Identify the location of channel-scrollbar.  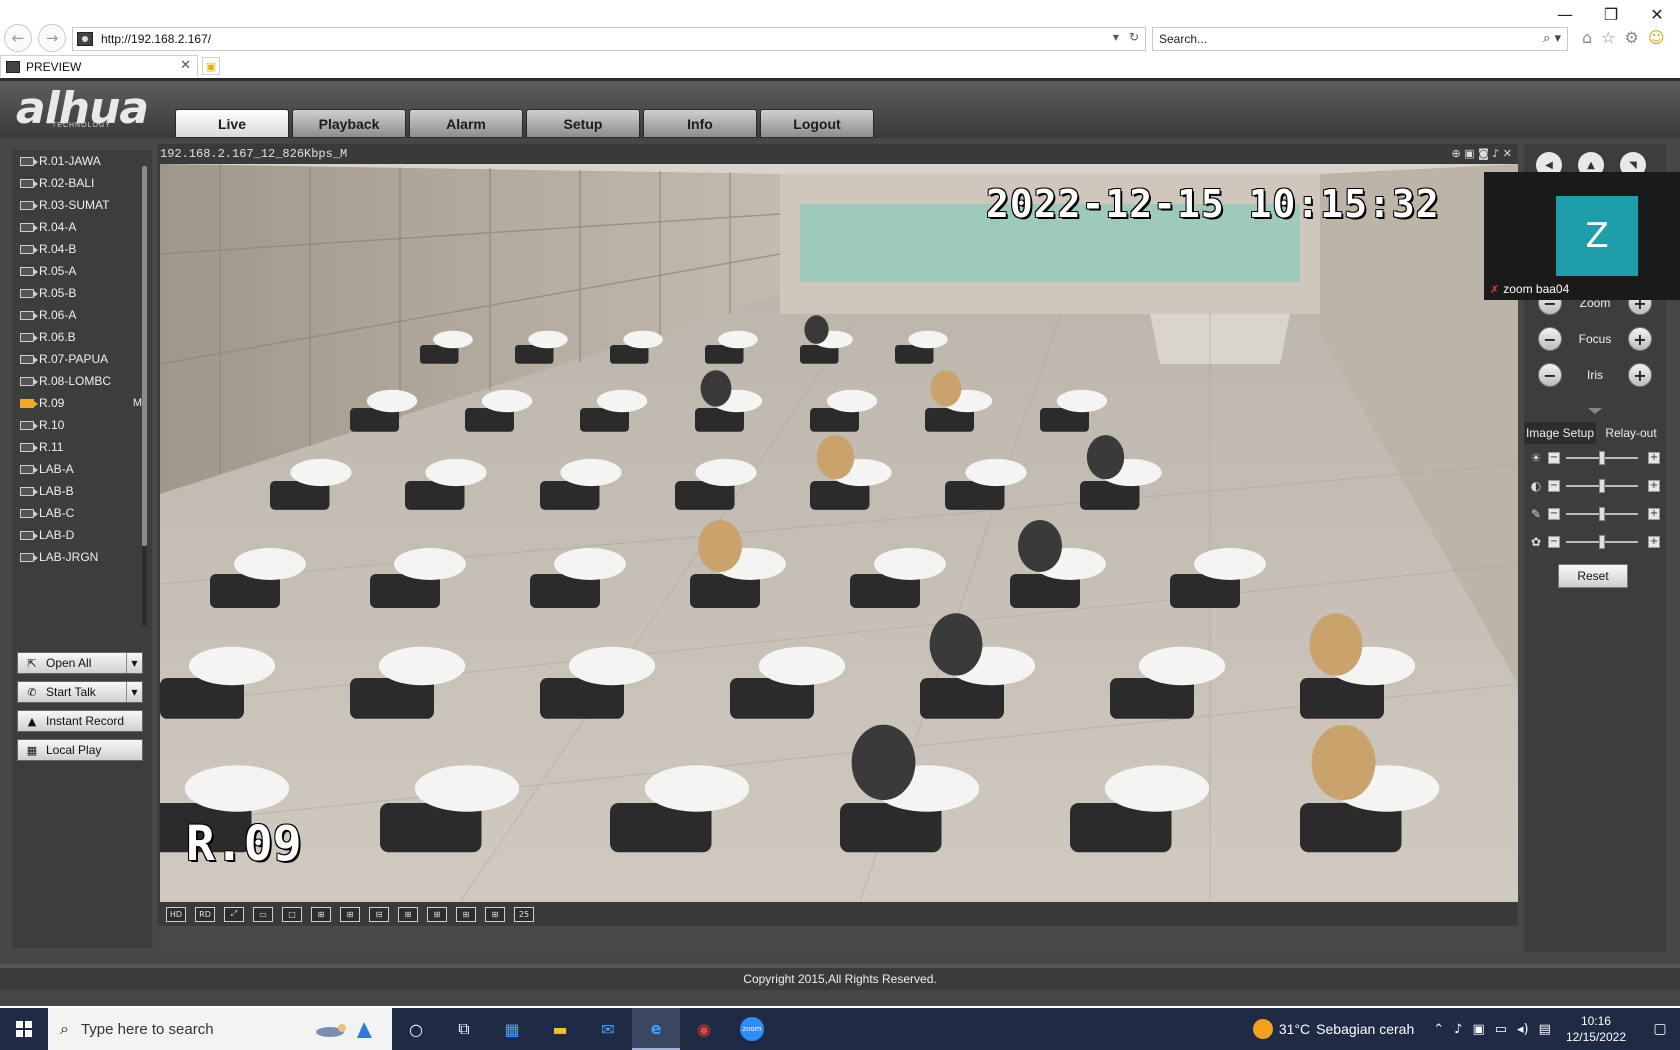
(144, 396).